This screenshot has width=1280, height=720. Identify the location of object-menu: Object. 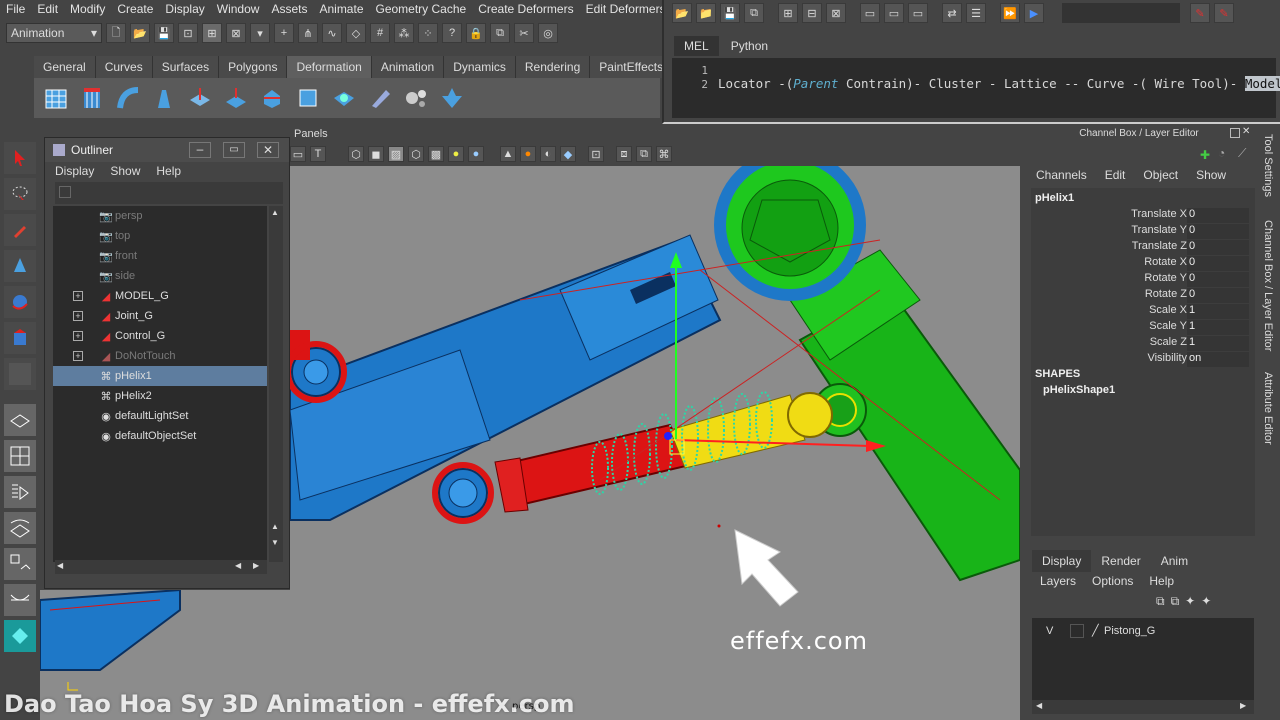
(1160, 175).